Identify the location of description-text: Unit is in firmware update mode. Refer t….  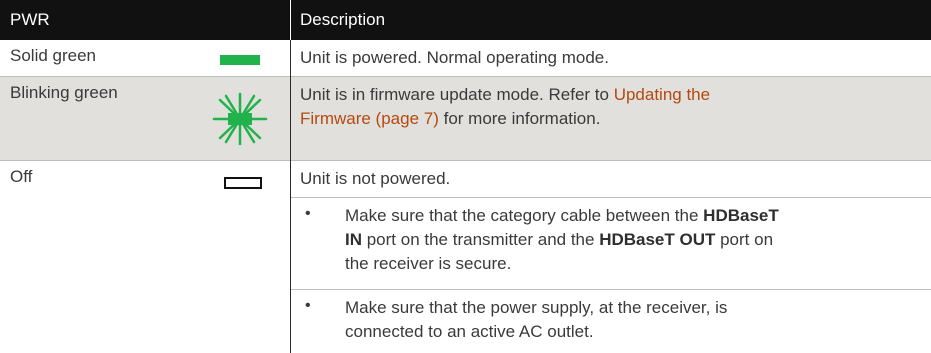
(457, 94).